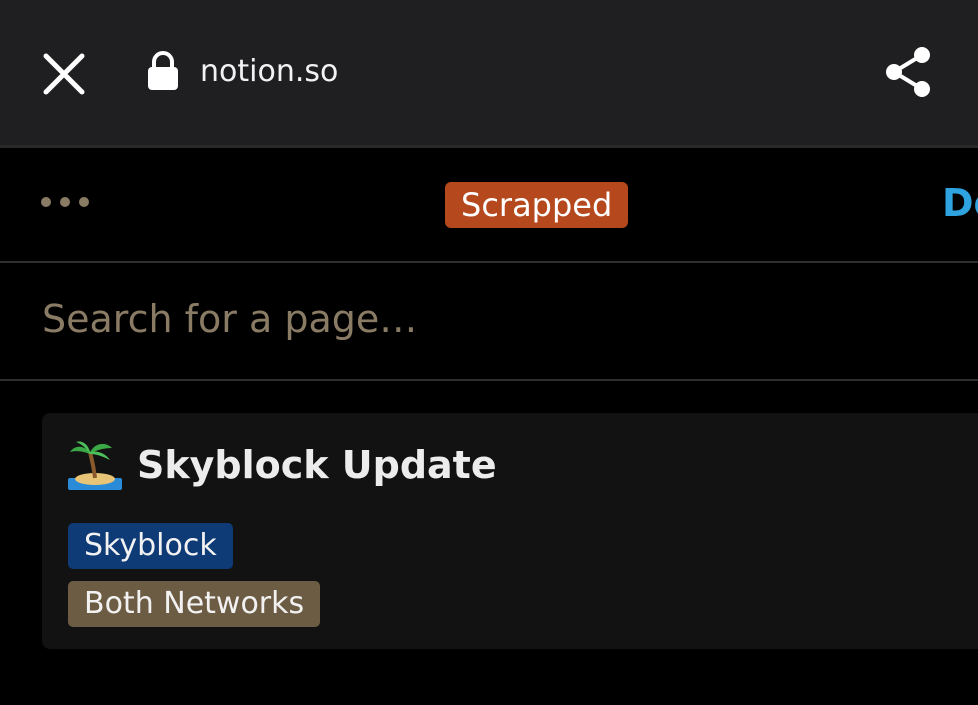 The width and height of the screenshot is (978, 705). I want to click on url-text: notion.so, so click(269, 72).